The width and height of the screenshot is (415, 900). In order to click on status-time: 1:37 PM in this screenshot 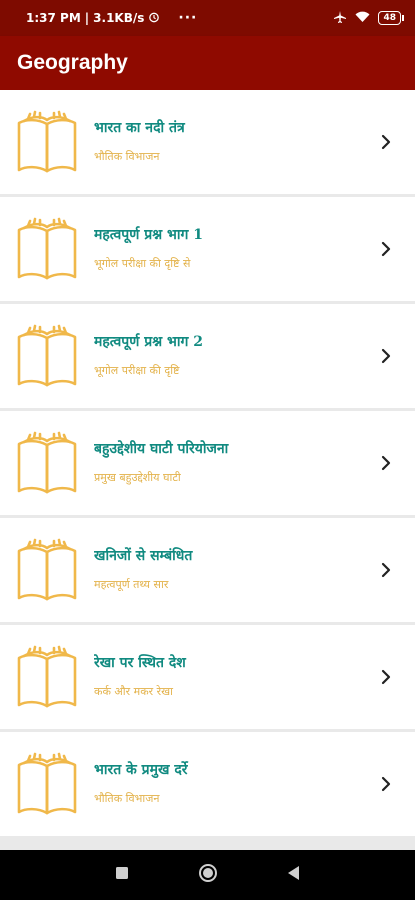, I will do `click(53, 18)`.